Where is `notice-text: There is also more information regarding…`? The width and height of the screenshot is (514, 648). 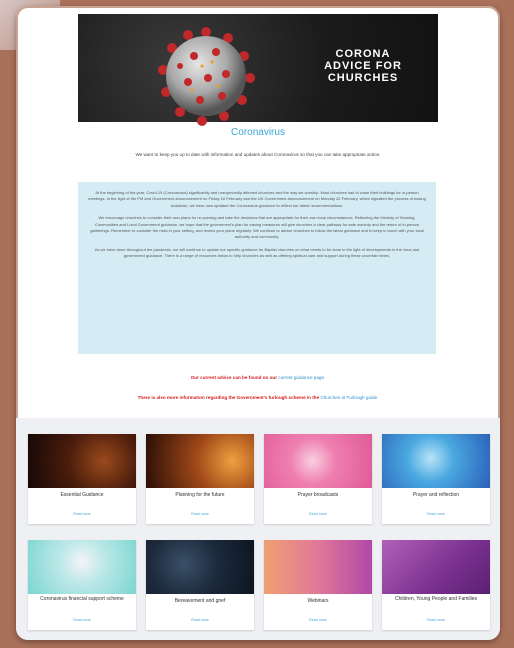 notice-text: There is also more information regarding… is located at coordinates (229, 397).